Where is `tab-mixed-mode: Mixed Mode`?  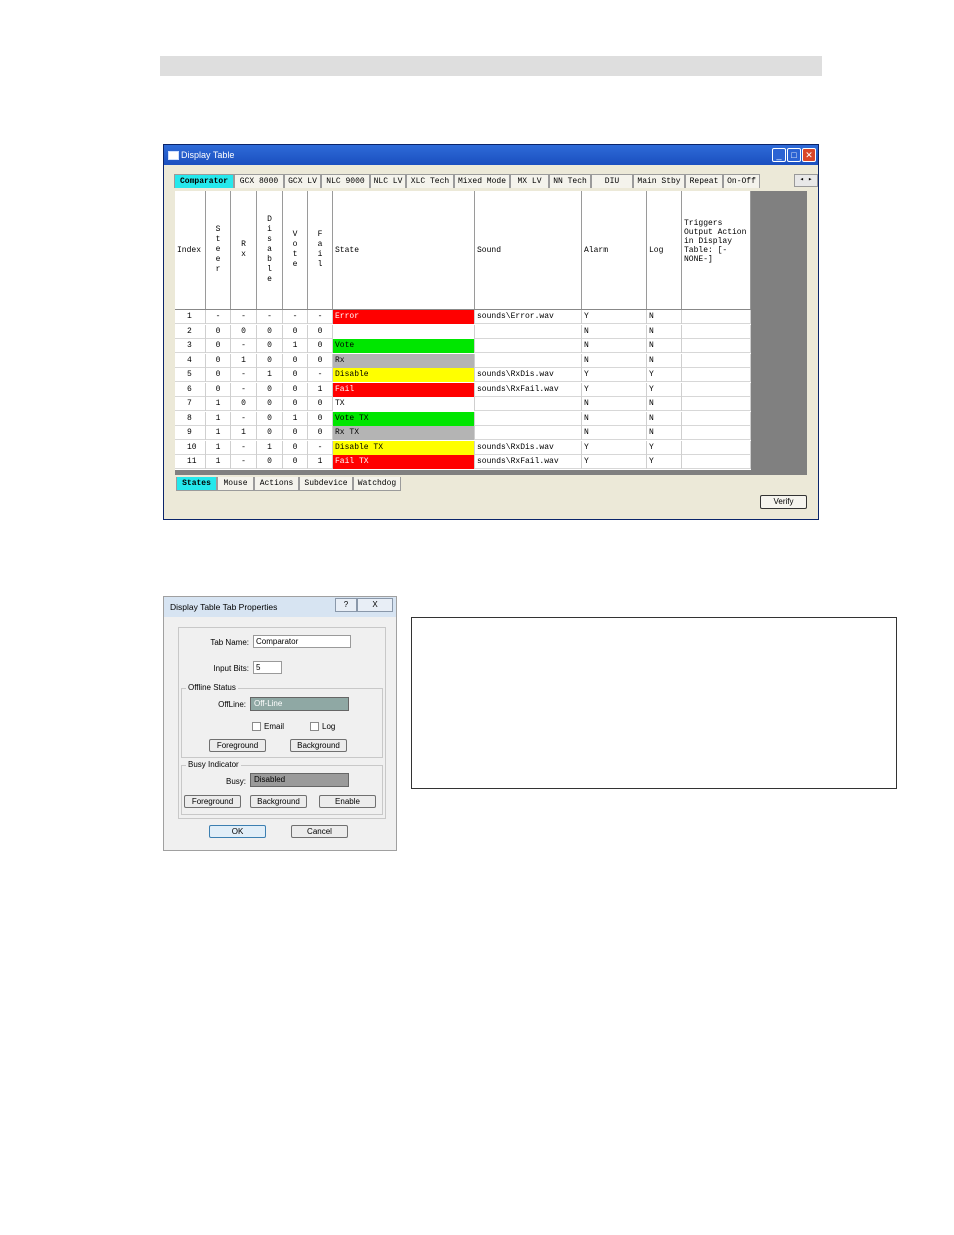 tab-mixed-mode: Mixed Mode is located at coordinates (482, 181).